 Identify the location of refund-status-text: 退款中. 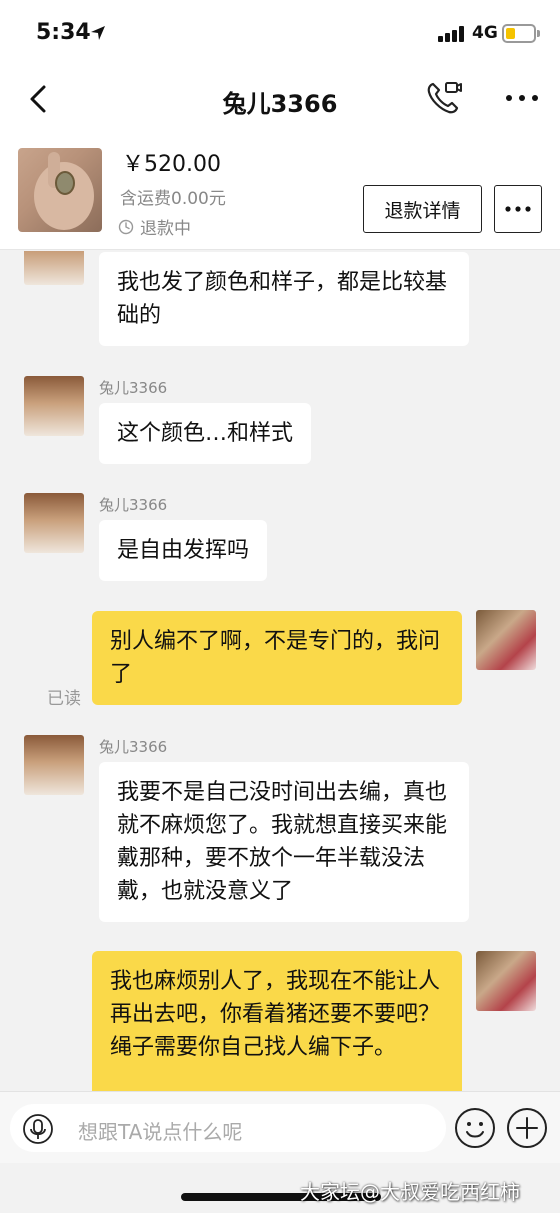
(165, 229).